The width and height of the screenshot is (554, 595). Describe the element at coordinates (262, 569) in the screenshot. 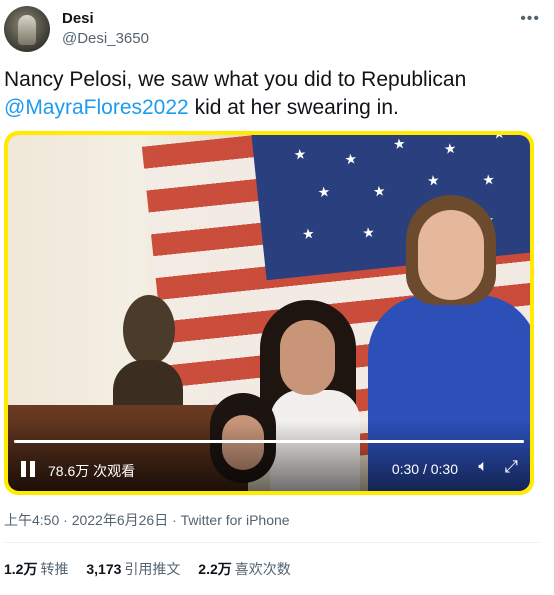

I see `stat-label: 喜欢次数` at that location.